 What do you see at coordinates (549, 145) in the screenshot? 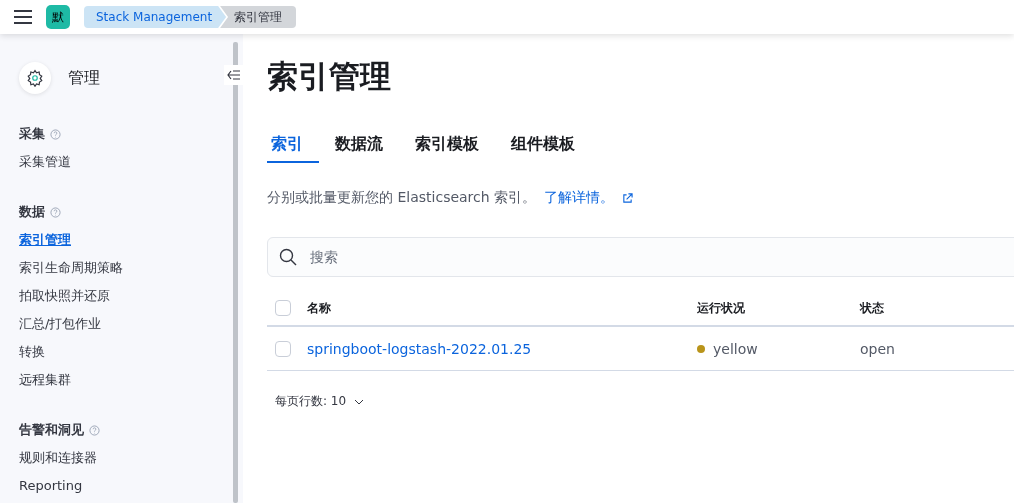
I see `tab: 组件模板` at bounding box center [549, 145].